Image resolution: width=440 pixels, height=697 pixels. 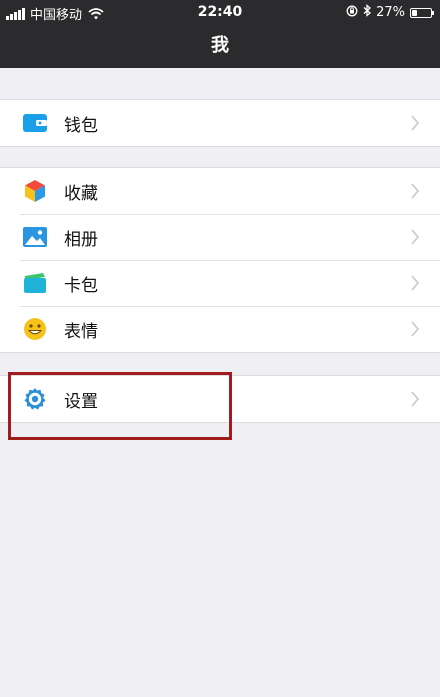 What do you see at coordinates (35, 237) in the screenshot?
I see `album-icon` at bounding box center [35, 237].